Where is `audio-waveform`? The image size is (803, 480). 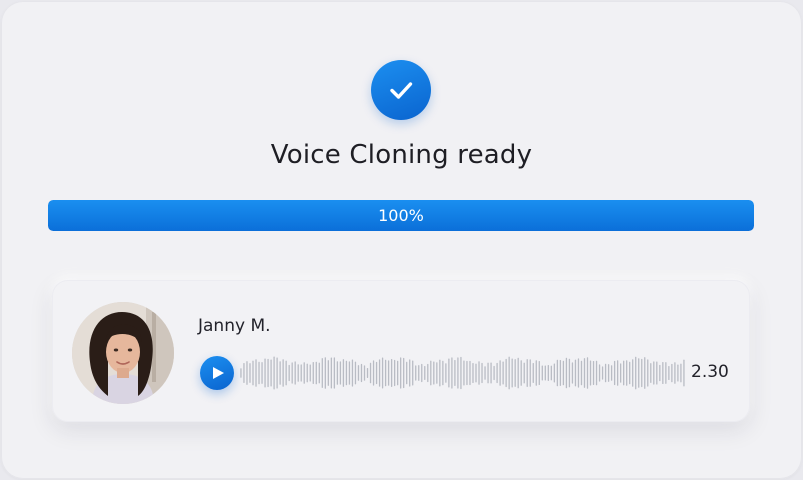
audio-waveform is located at coordinates (463, 373).